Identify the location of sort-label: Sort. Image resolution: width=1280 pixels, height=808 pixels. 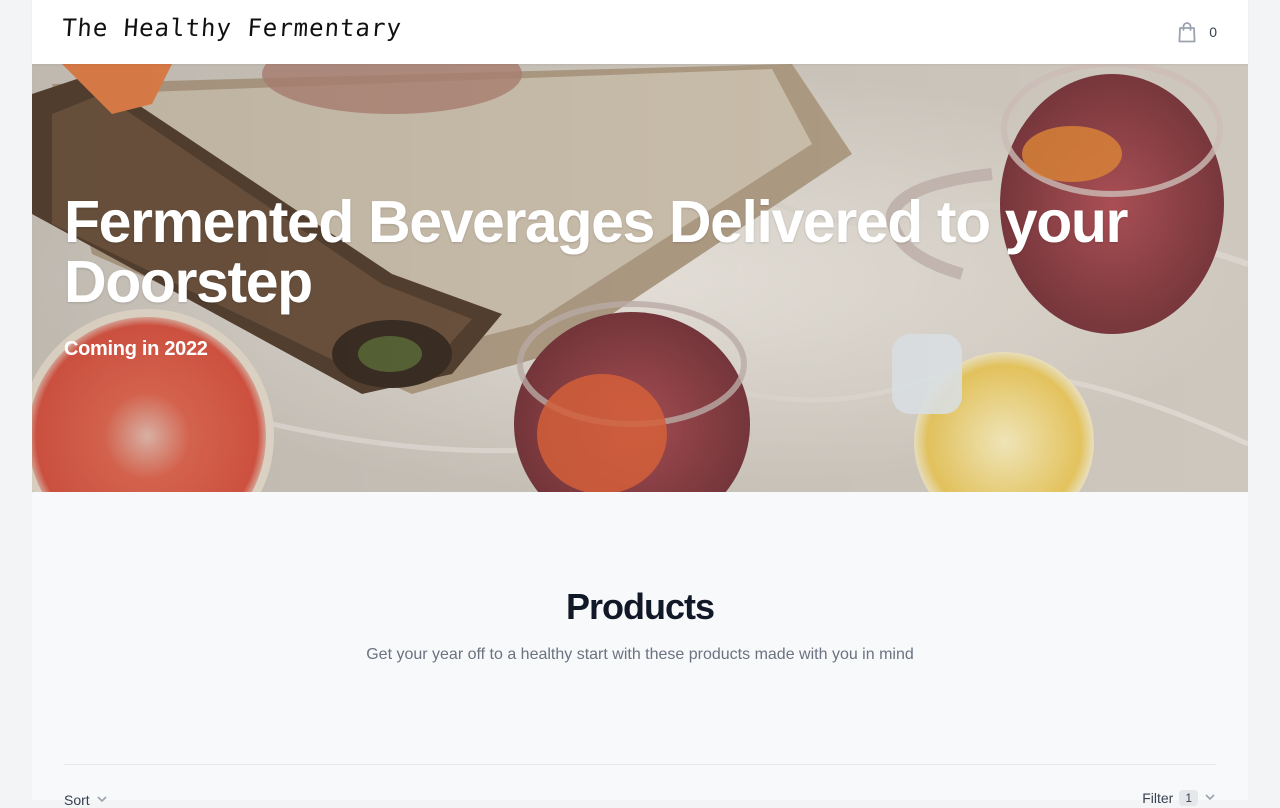
(77, 800).